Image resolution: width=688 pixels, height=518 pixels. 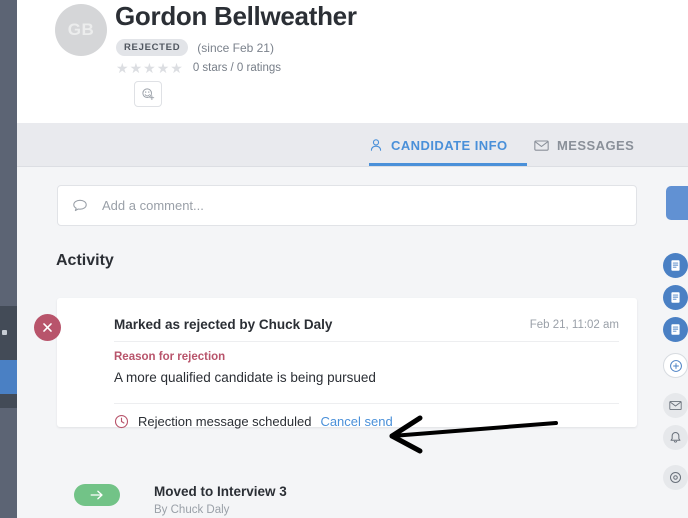 What do you see at coordinates (192, 510) in the screenshot?
I see `activity-byline: By Chuck Daly` at bounding box center [192, 510].